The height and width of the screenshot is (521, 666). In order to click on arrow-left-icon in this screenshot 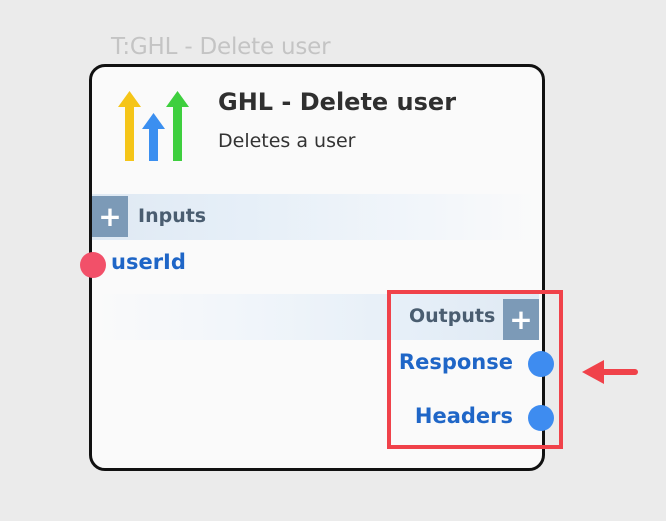, I will do `click(610, 372)`.